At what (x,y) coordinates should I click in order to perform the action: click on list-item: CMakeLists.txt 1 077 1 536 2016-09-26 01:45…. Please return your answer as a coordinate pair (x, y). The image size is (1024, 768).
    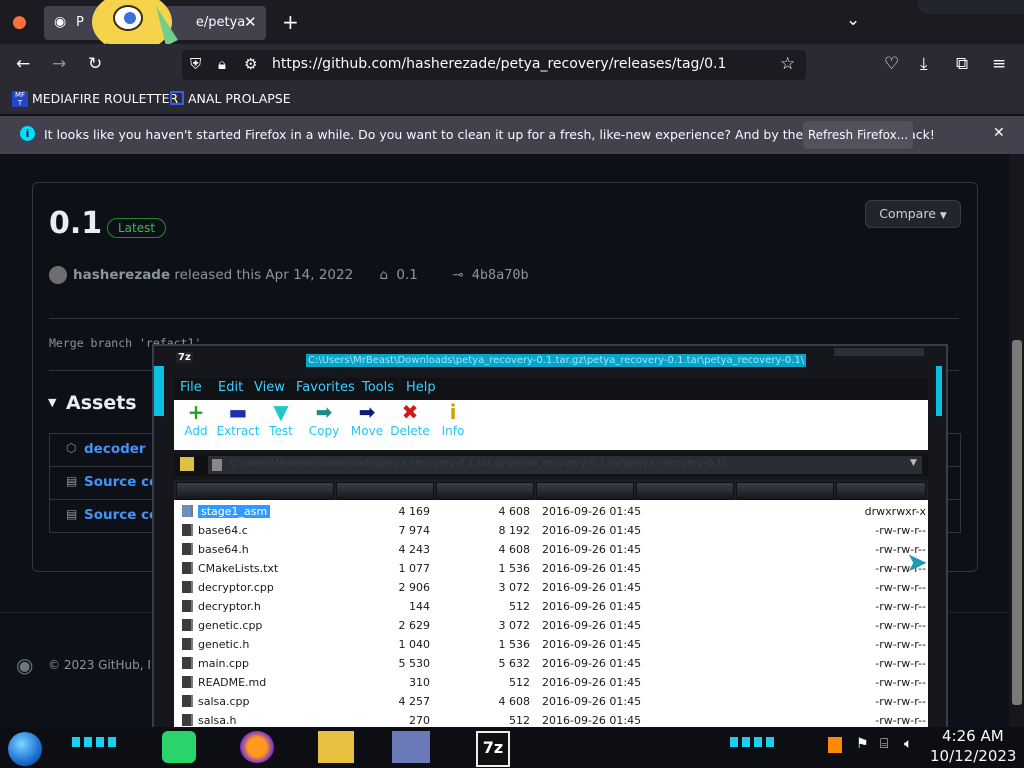
    Looking at the image, I should click on (551, 568).